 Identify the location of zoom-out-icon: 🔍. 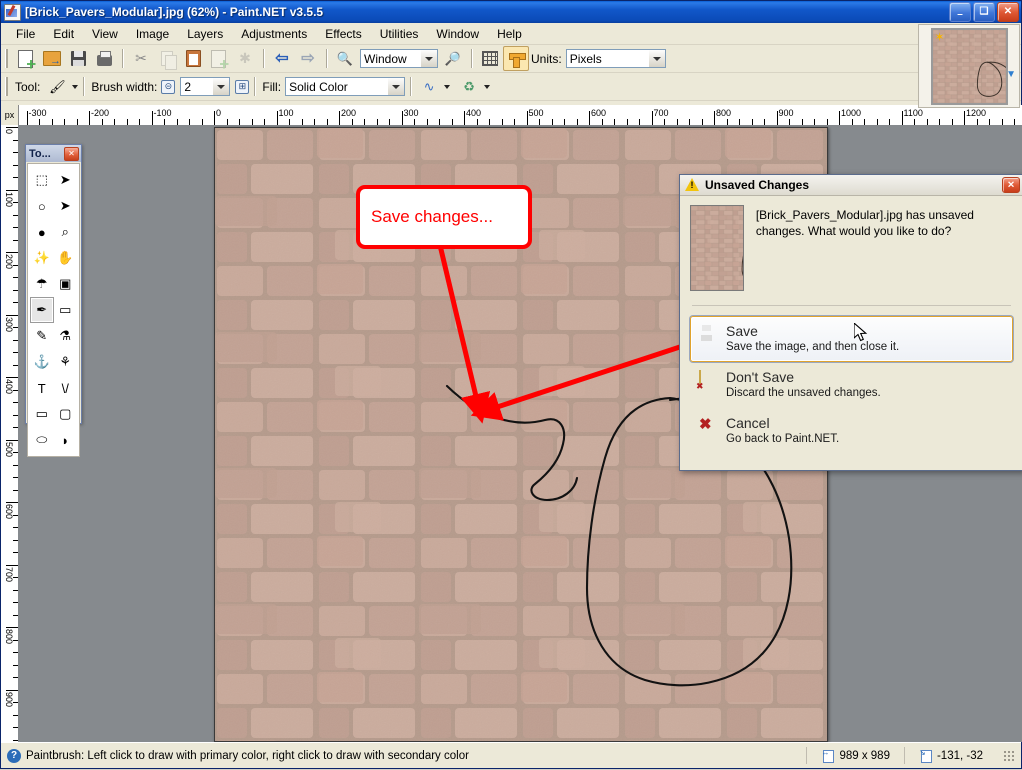
(345, 58).